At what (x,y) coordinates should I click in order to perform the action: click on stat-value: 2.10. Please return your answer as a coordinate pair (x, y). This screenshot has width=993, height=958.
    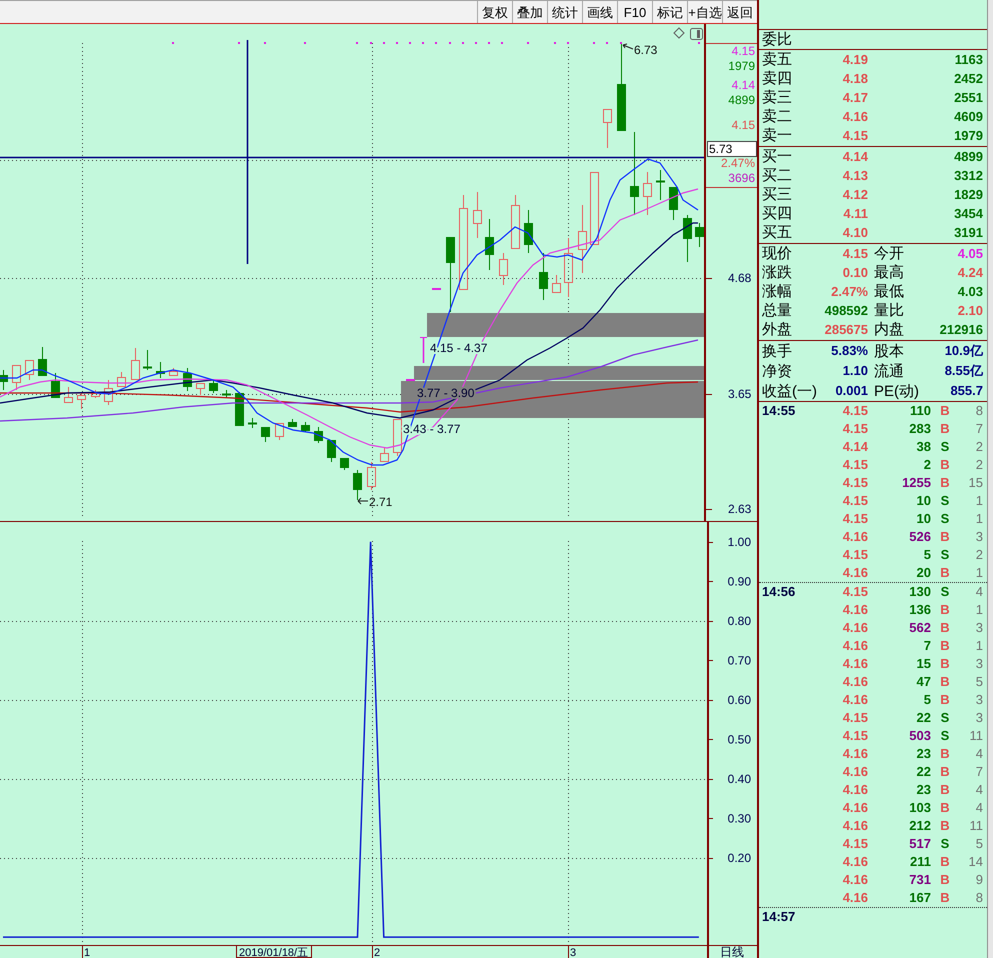
    Looking at the image, I should click on (969, 311).